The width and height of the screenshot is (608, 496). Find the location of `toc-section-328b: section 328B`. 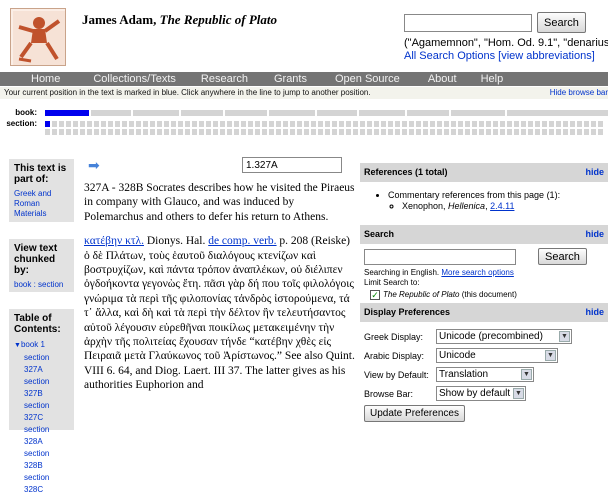

toc-section-328b: section 328B is located at coordinates (41, 460).